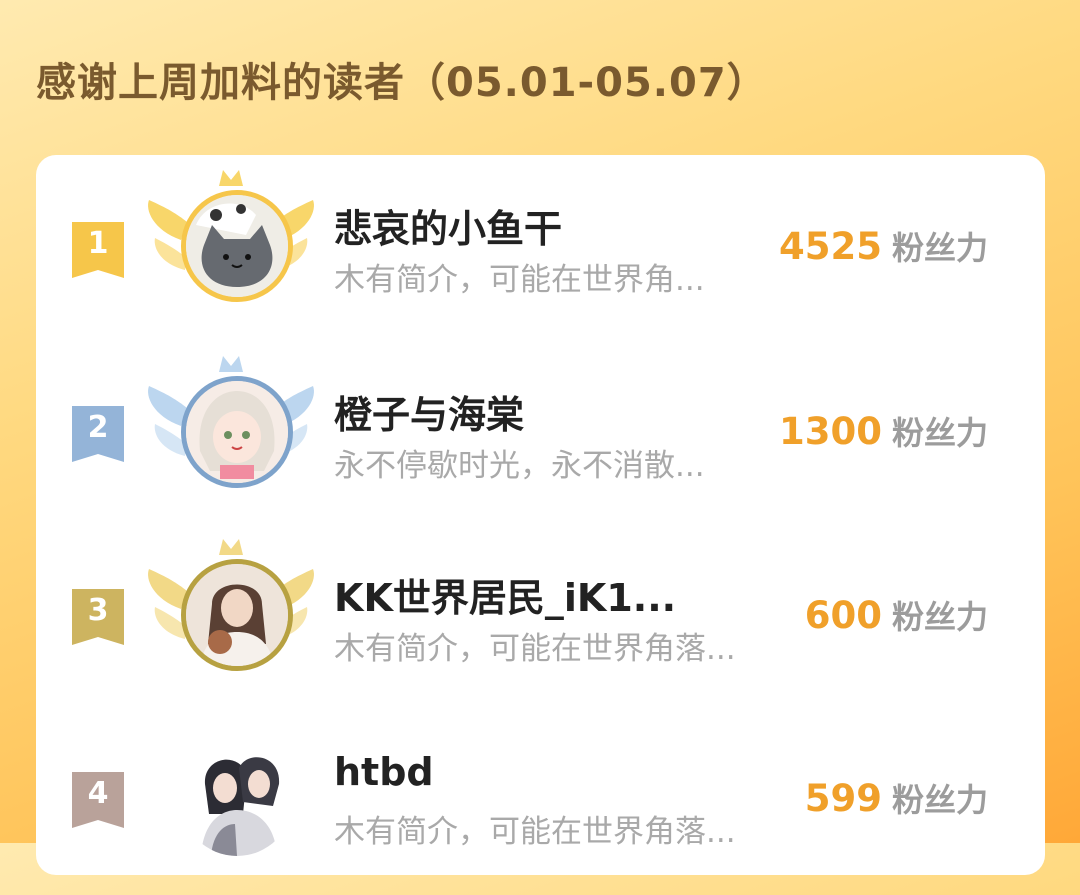 The width and height of the screenshot is (1080, 895). Describe the element at coordinates (237, 800) in the screenshot. I see `couple-illustration-avatar-icon` at that location.